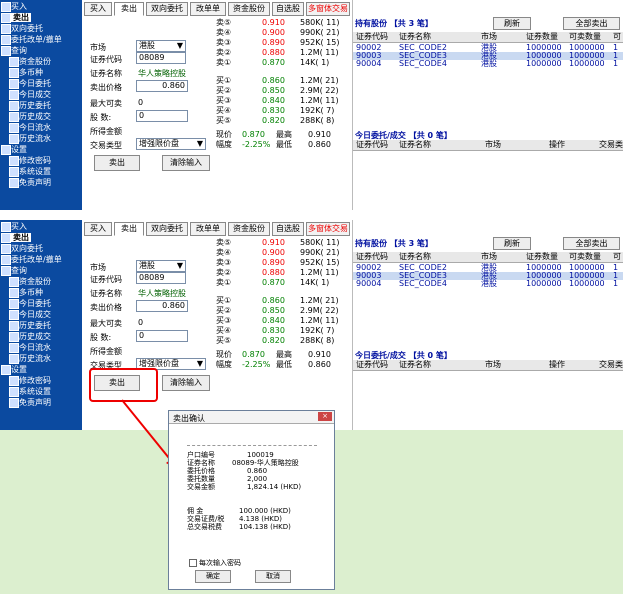 Image resolution: width=623 pixels, height=594 pixels. Describe the element at coordinates (278, 262) in the screenshot. I see `sell-level-3: 卖③ 0.890 952K( 15)` at that location.